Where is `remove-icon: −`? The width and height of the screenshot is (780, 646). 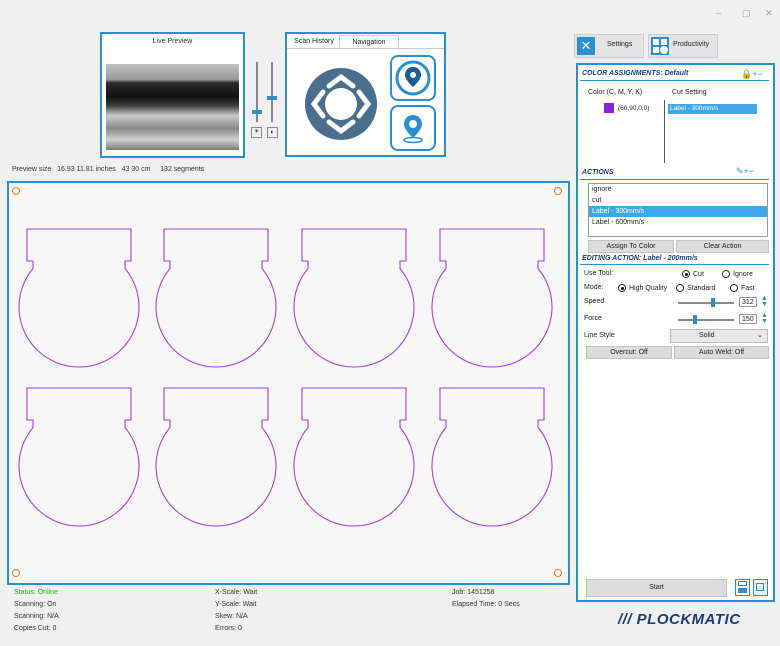 remove-icon: − is located at coordinates (759, 74).